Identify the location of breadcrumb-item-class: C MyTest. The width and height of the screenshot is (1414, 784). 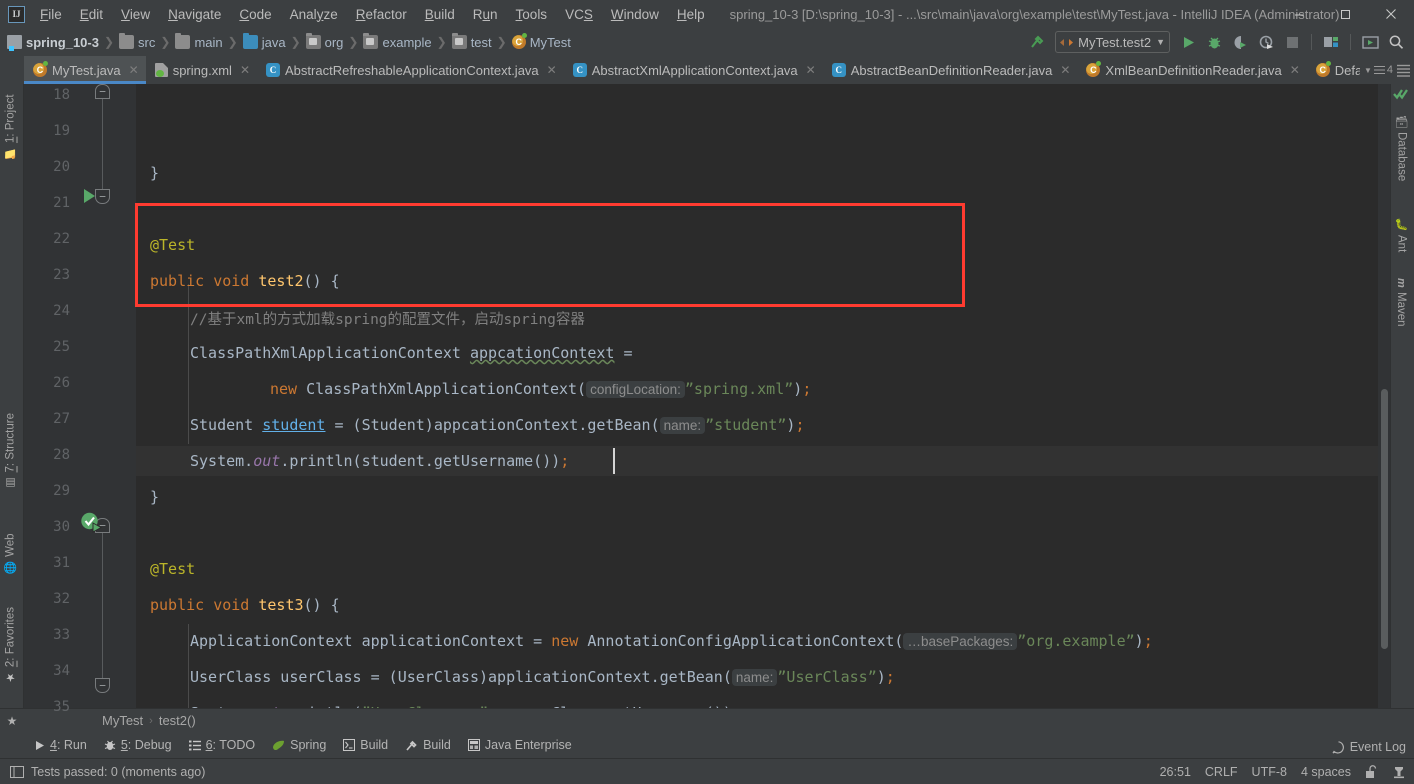
(541, 41).